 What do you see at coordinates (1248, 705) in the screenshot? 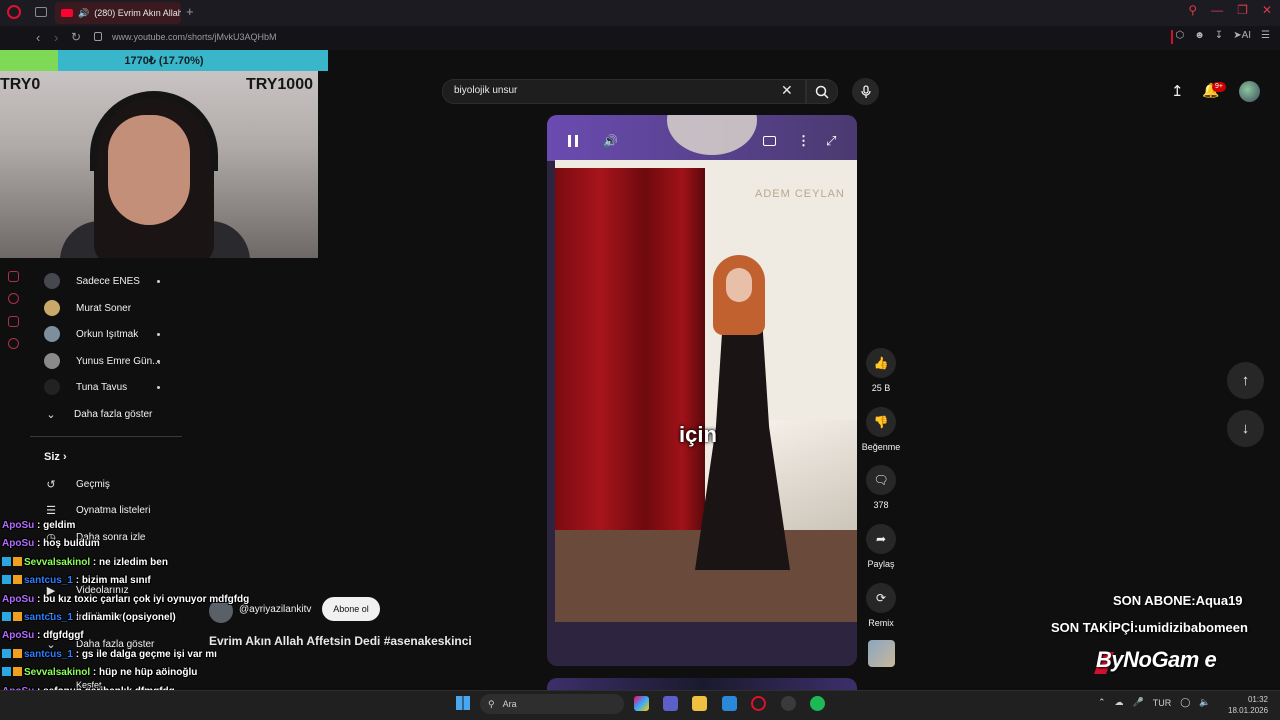
I see `taskbar-clock: 01:32 18.01.2026` at bounding box center [1248, 705].